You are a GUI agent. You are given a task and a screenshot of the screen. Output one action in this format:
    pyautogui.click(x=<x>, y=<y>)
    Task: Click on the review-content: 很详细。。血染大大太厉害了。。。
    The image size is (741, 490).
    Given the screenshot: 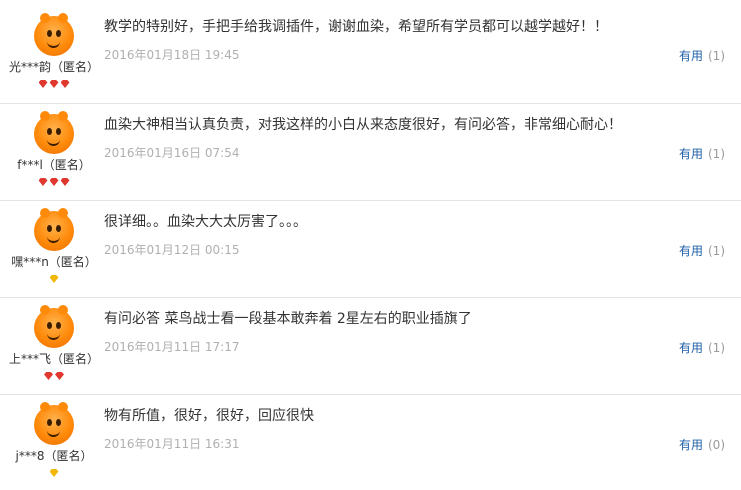 What is the action you would take?
    pyautogui.click(x=205, y=222)
    